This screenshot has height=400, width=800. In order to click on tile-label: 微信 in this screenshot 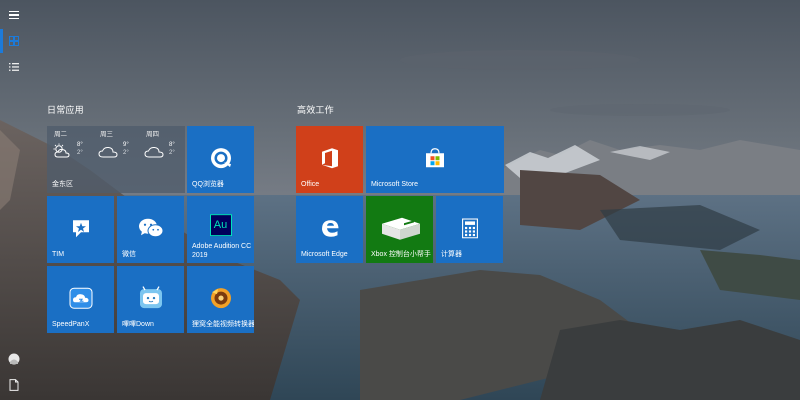, I will do `click(129, 254)`.